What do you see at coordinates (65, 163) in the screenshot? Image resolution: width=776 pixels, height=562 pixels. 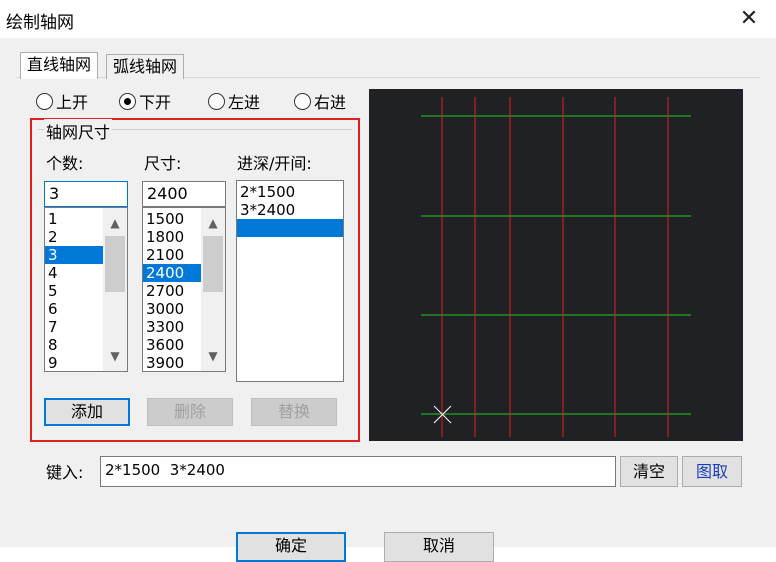 I see `count-label: 个数:` at bounding box center [65, 163].